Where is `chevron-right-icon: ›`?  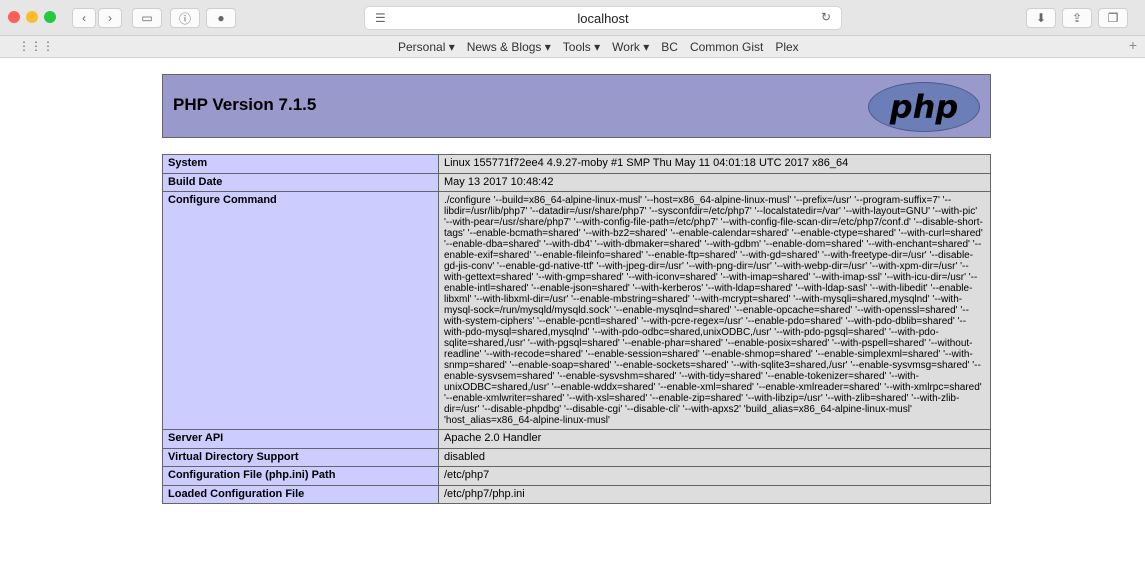
chevron-right-icon: › is located at coordinates (110, 18).